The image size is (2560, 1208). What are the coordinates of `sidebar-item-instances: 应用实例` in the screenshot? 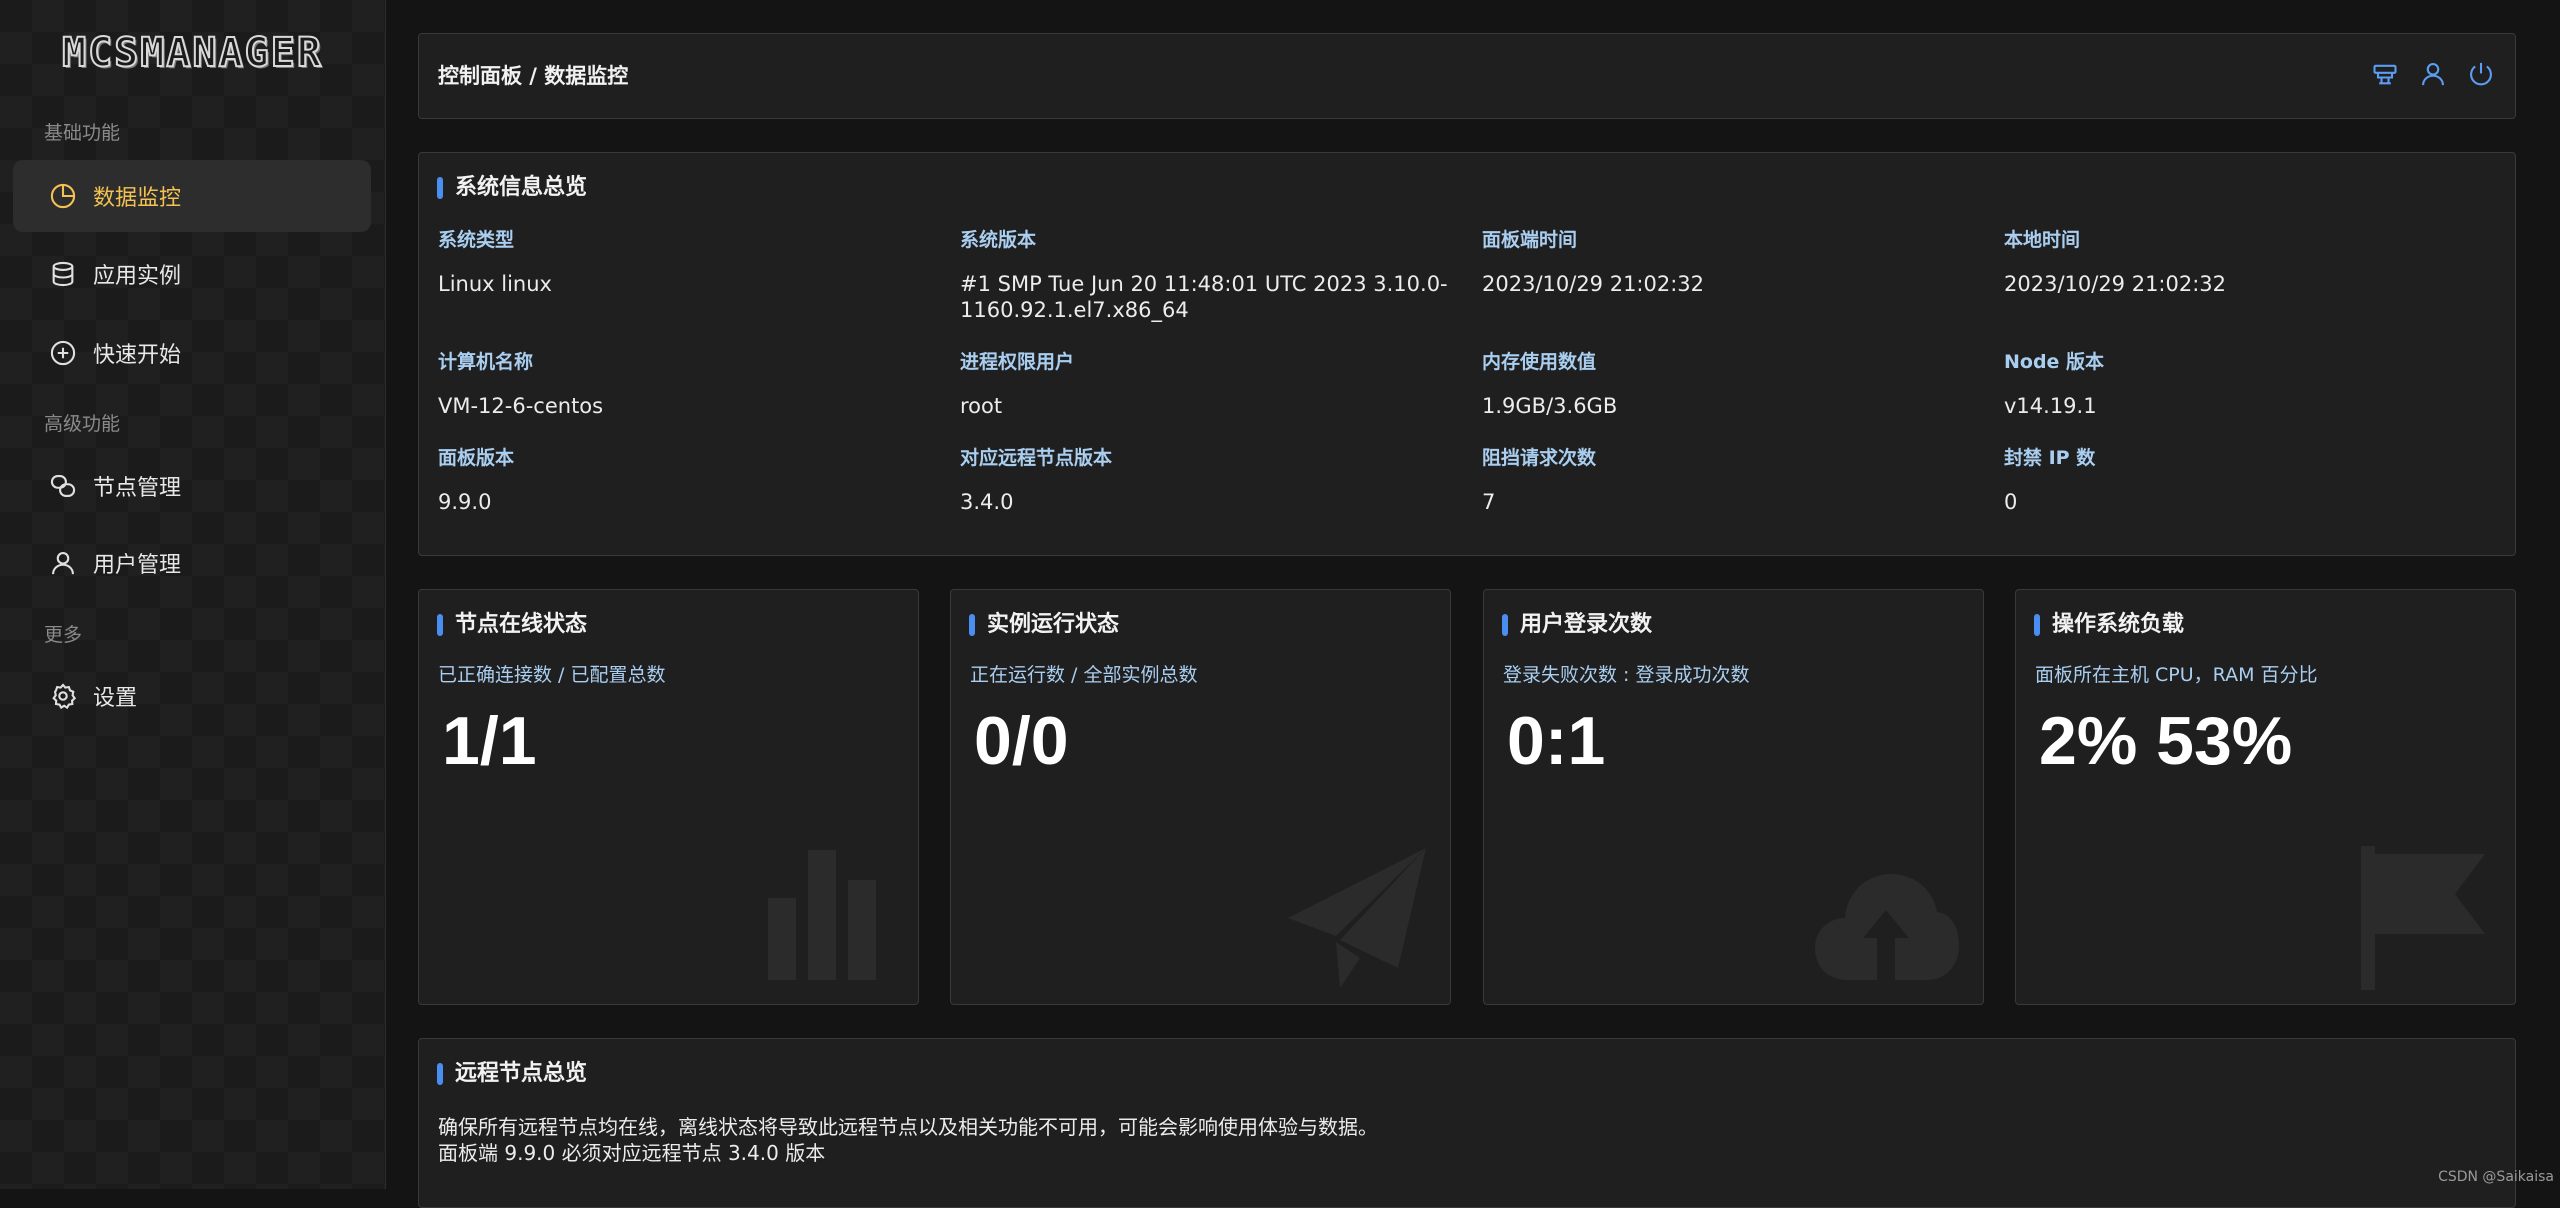 It's located at (192, 274).